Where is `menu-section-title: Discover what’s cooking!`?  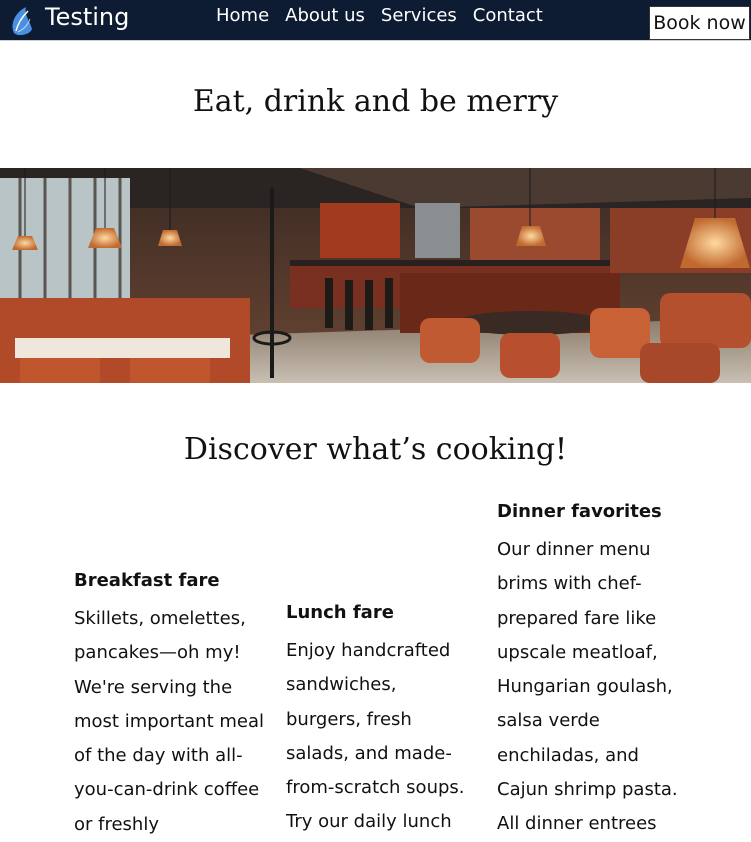 menu-section-title: Discover what’s cooking! is located at coordinates (375, 449).